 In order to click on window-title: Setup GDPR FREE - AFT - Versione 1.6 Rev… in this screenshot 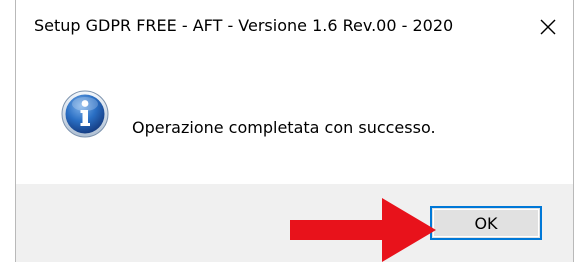, I will do `click(244, 25)`.